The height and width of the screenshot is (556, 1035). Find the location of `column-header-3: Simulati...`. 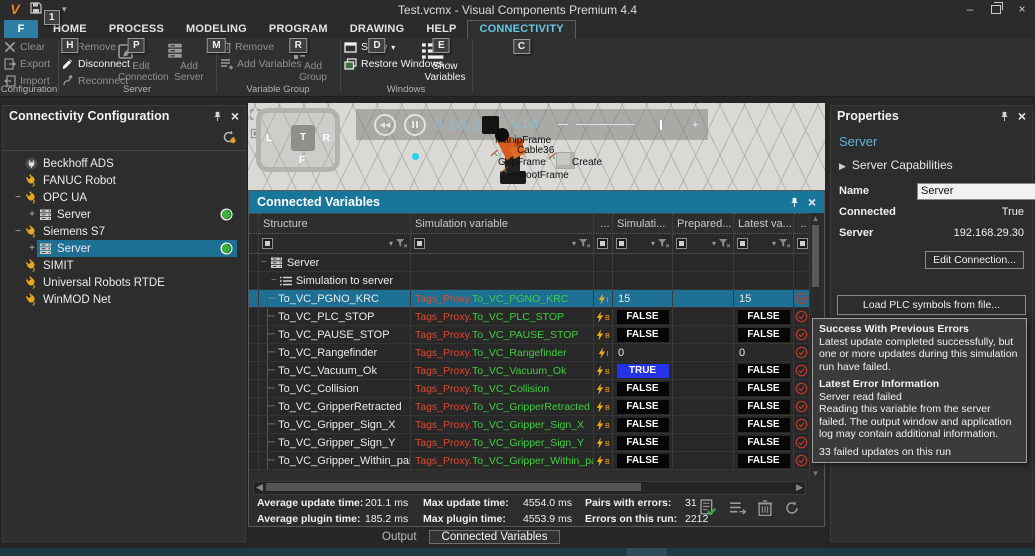

column-header-3: Simulati... is located at coordinates (643, 223).